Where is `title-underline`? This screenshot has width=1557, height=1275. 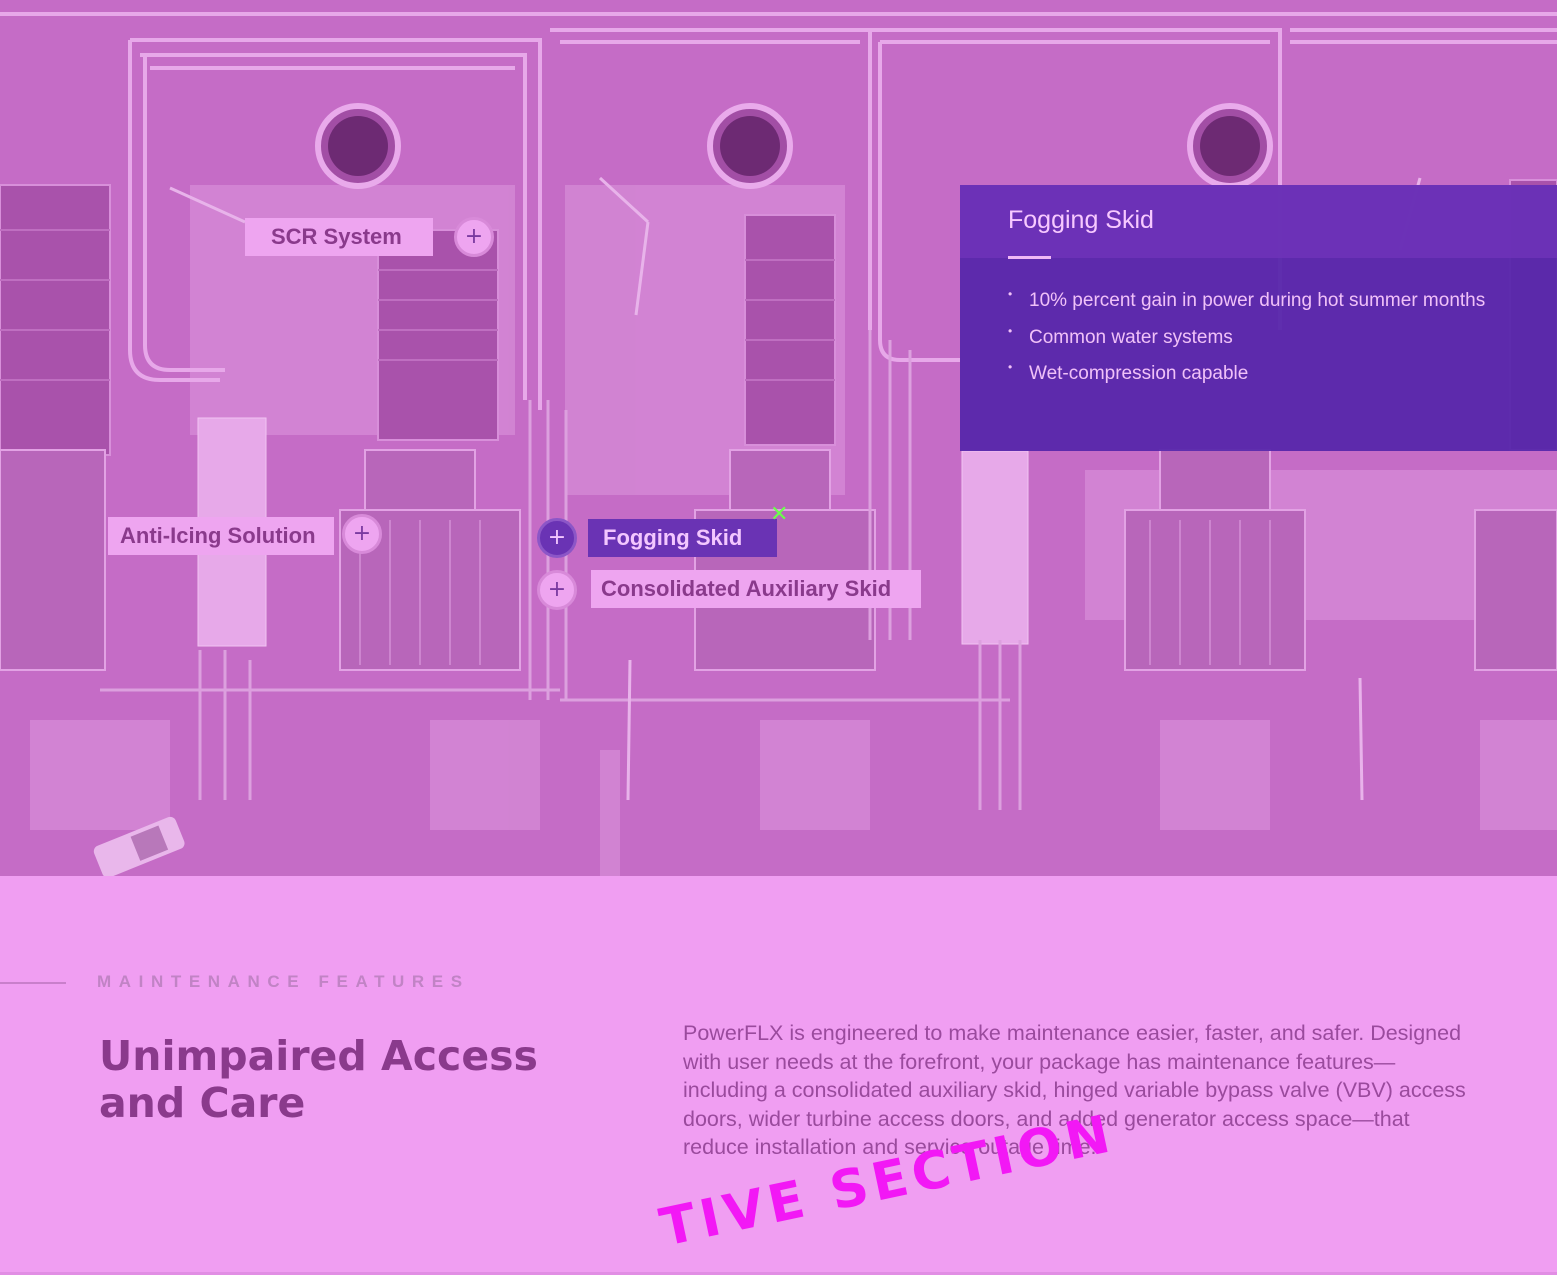 title-underline is located at coordinates (1029, 257).